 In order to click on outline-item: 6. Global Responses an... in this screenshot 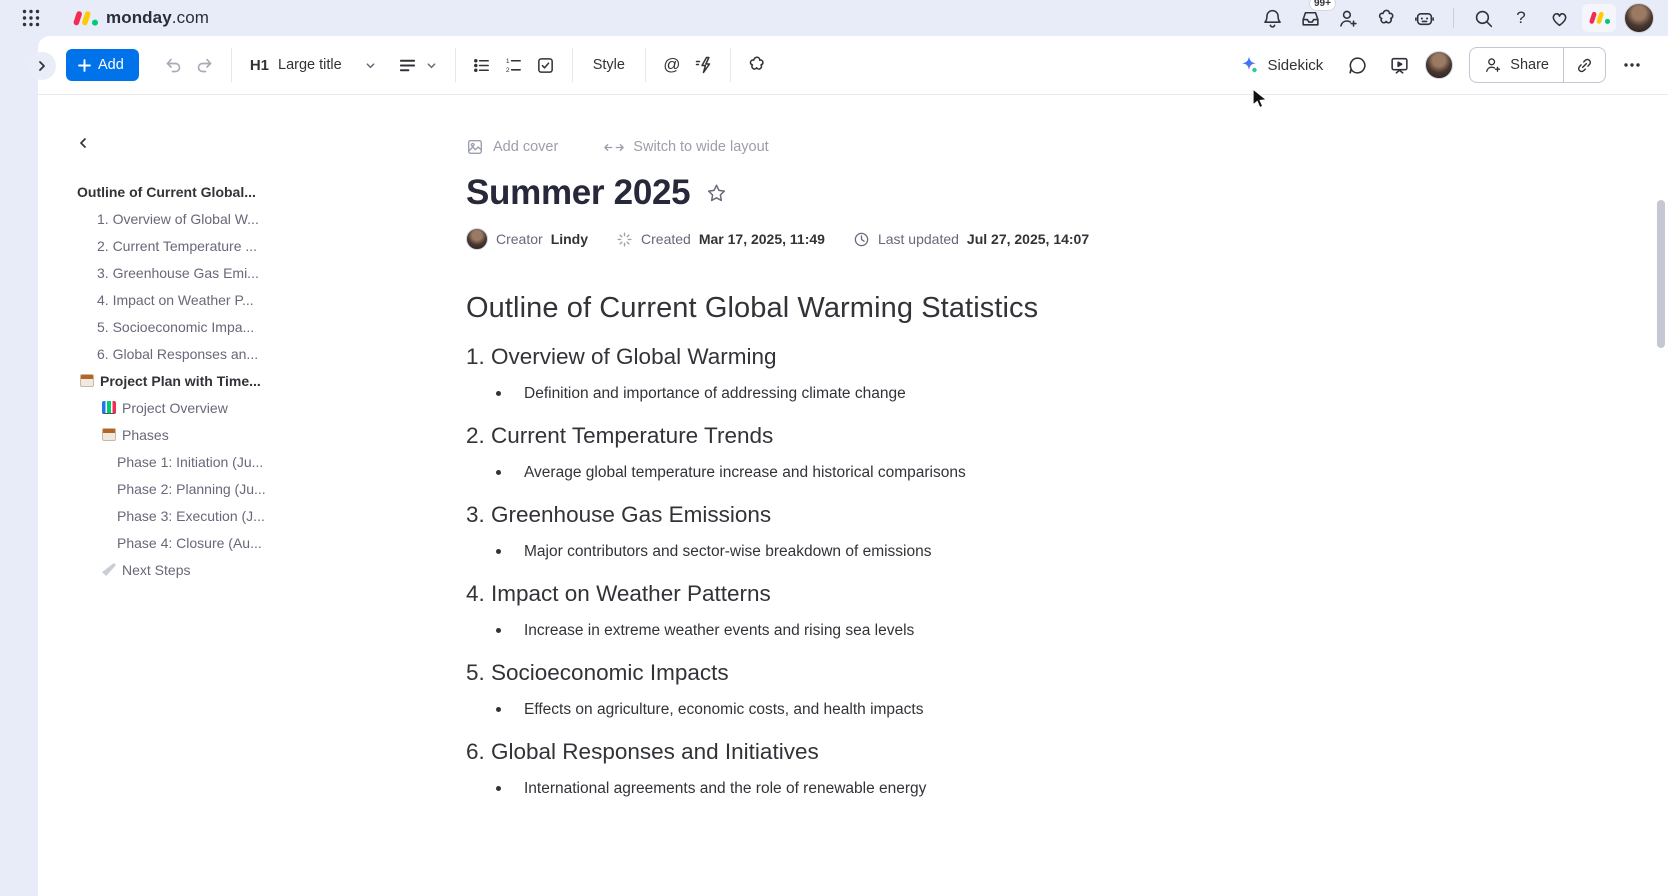, I will do `click(227, 353)`.